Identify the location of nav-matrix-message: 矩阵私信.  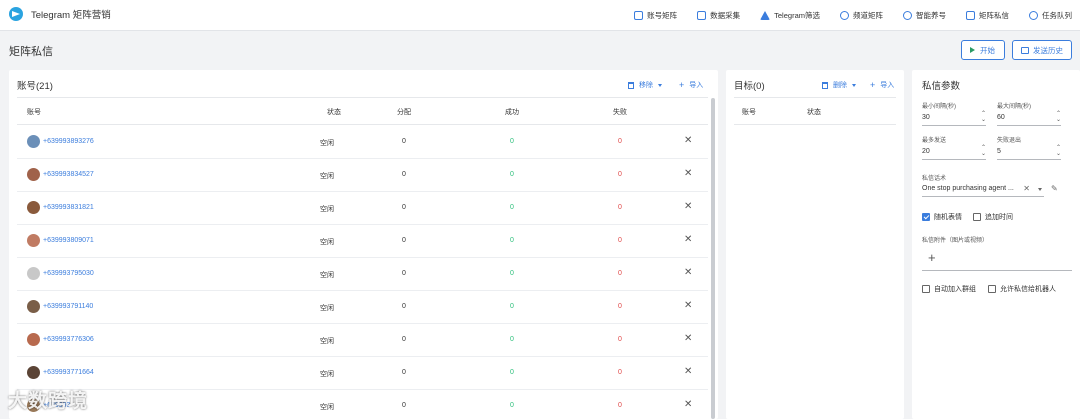
(987, 15).